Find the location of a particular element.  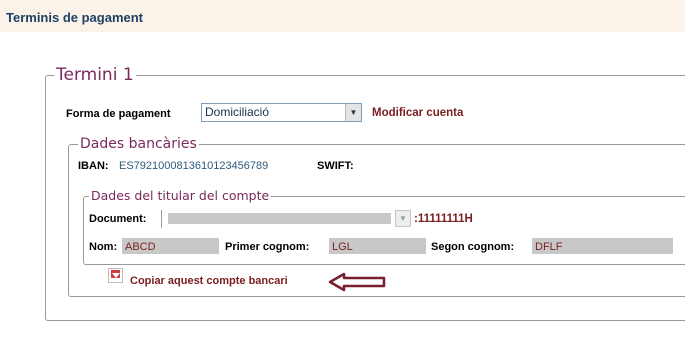

primer-cognom-label: Primer cognom: is located at coordinates (267, 247).